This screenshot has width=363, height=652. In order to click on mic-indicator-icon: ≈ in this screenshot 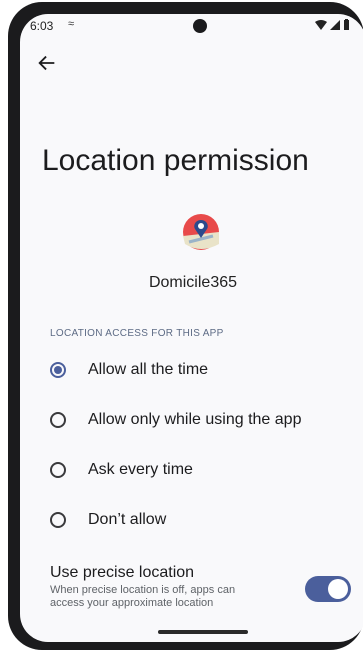, I will do `click(71, 24)`.